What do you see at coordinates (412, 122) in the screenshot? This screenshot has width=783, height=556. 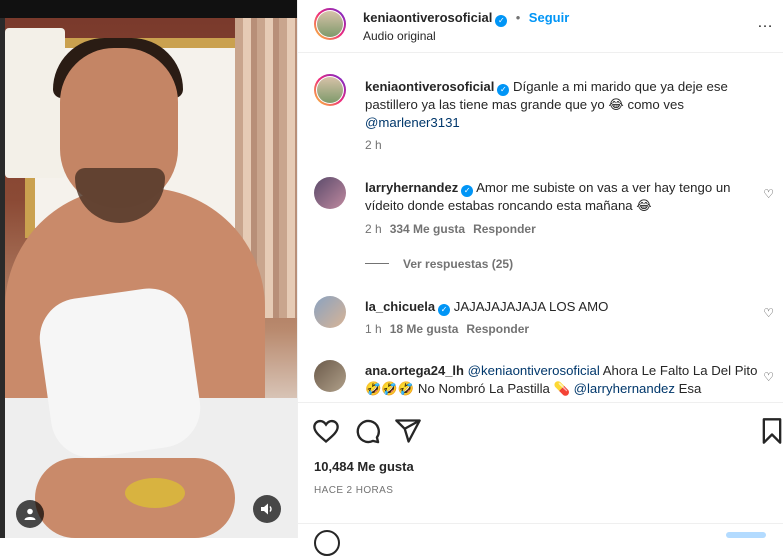 I see `caption-mention: @marlener3131` at bounding box center [412, 122].